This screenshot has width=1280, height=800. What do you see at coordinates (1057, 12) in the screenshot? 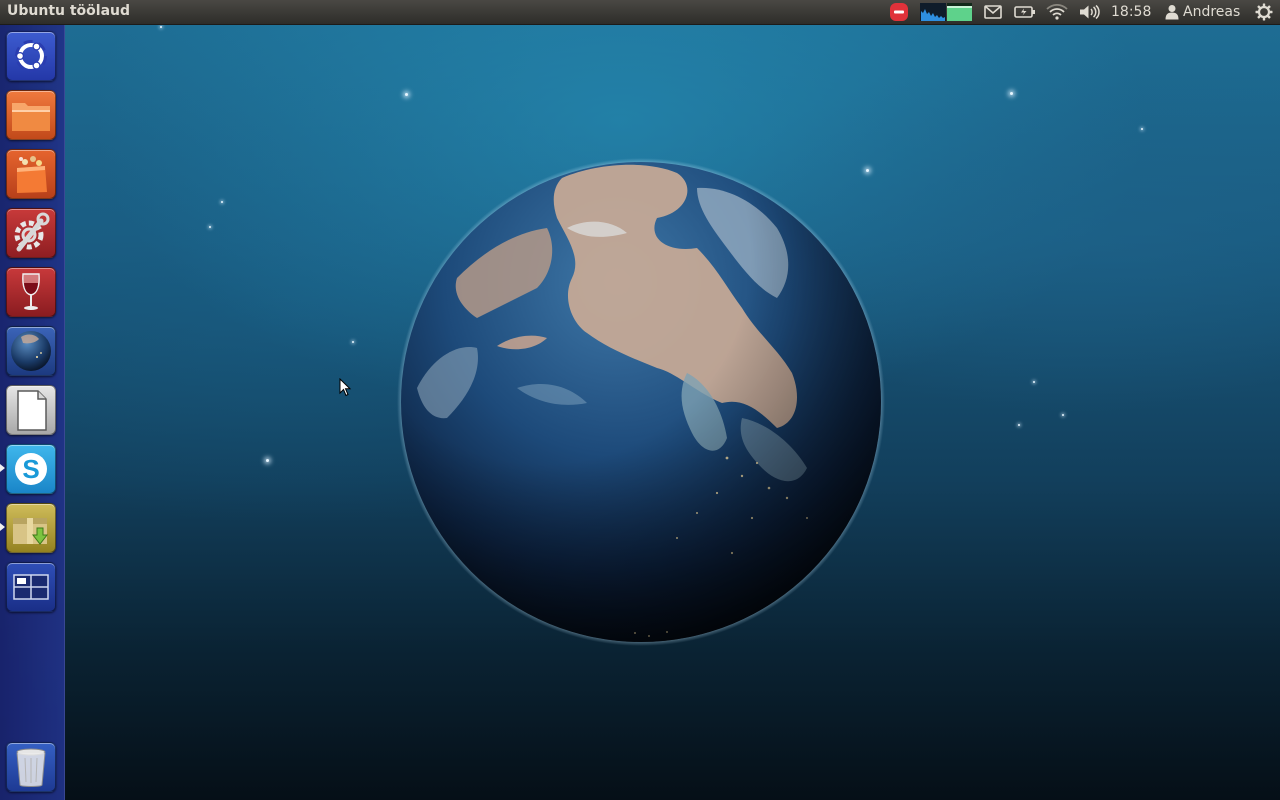
I see `wifi-icon` at bounding box center [1057, 12].